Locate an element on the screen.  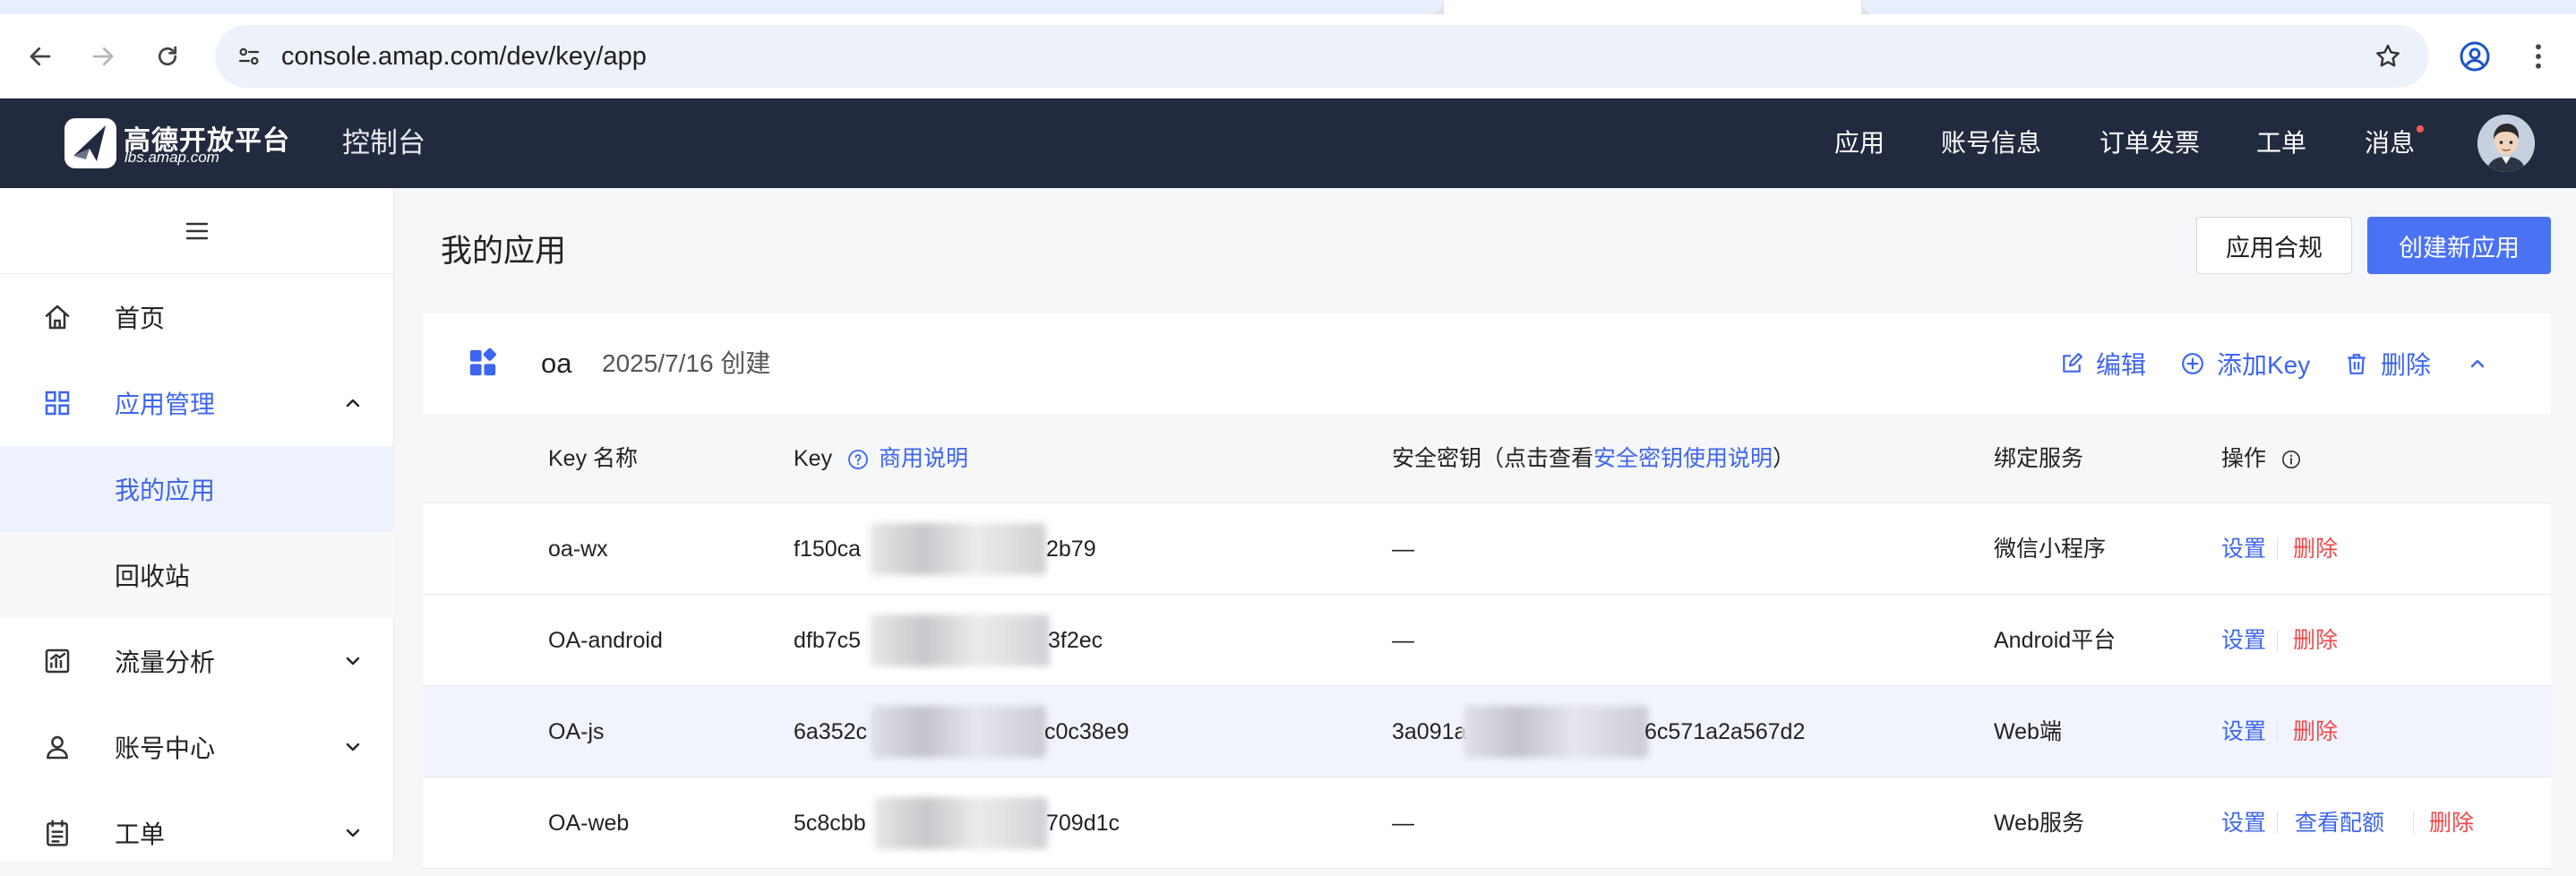
back-arrow-icon is located at coordinates (40, 56).